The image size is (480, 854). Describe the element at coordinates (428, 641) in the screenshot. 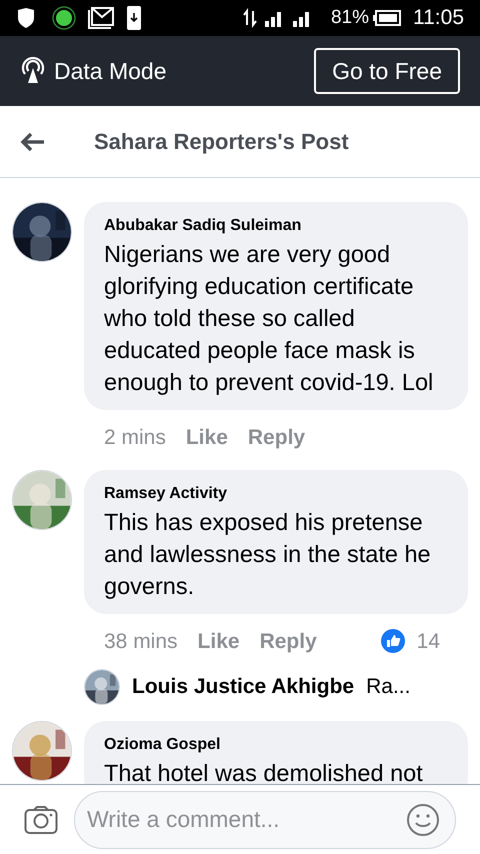

I see `reaction-count: 14` at that location.